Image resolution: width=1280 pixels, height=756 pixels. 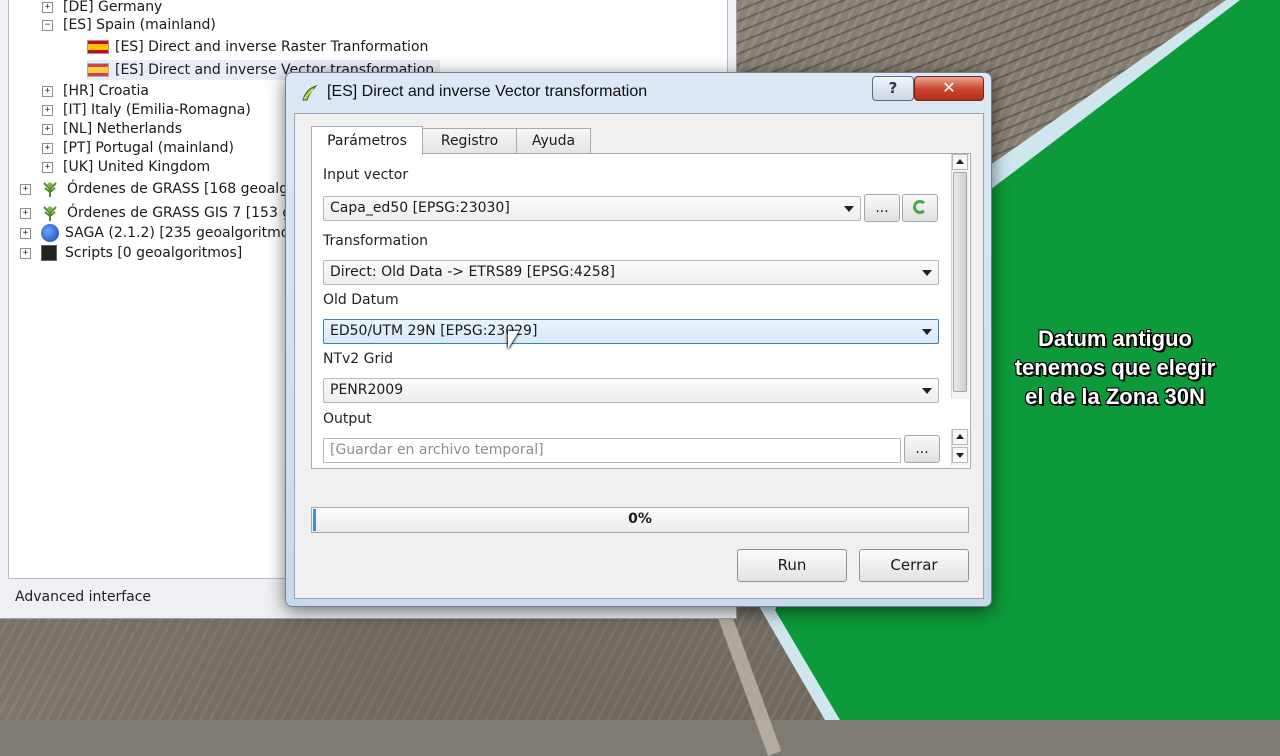 I want to click on panel-scrollbar, so click(x=960, y=276).